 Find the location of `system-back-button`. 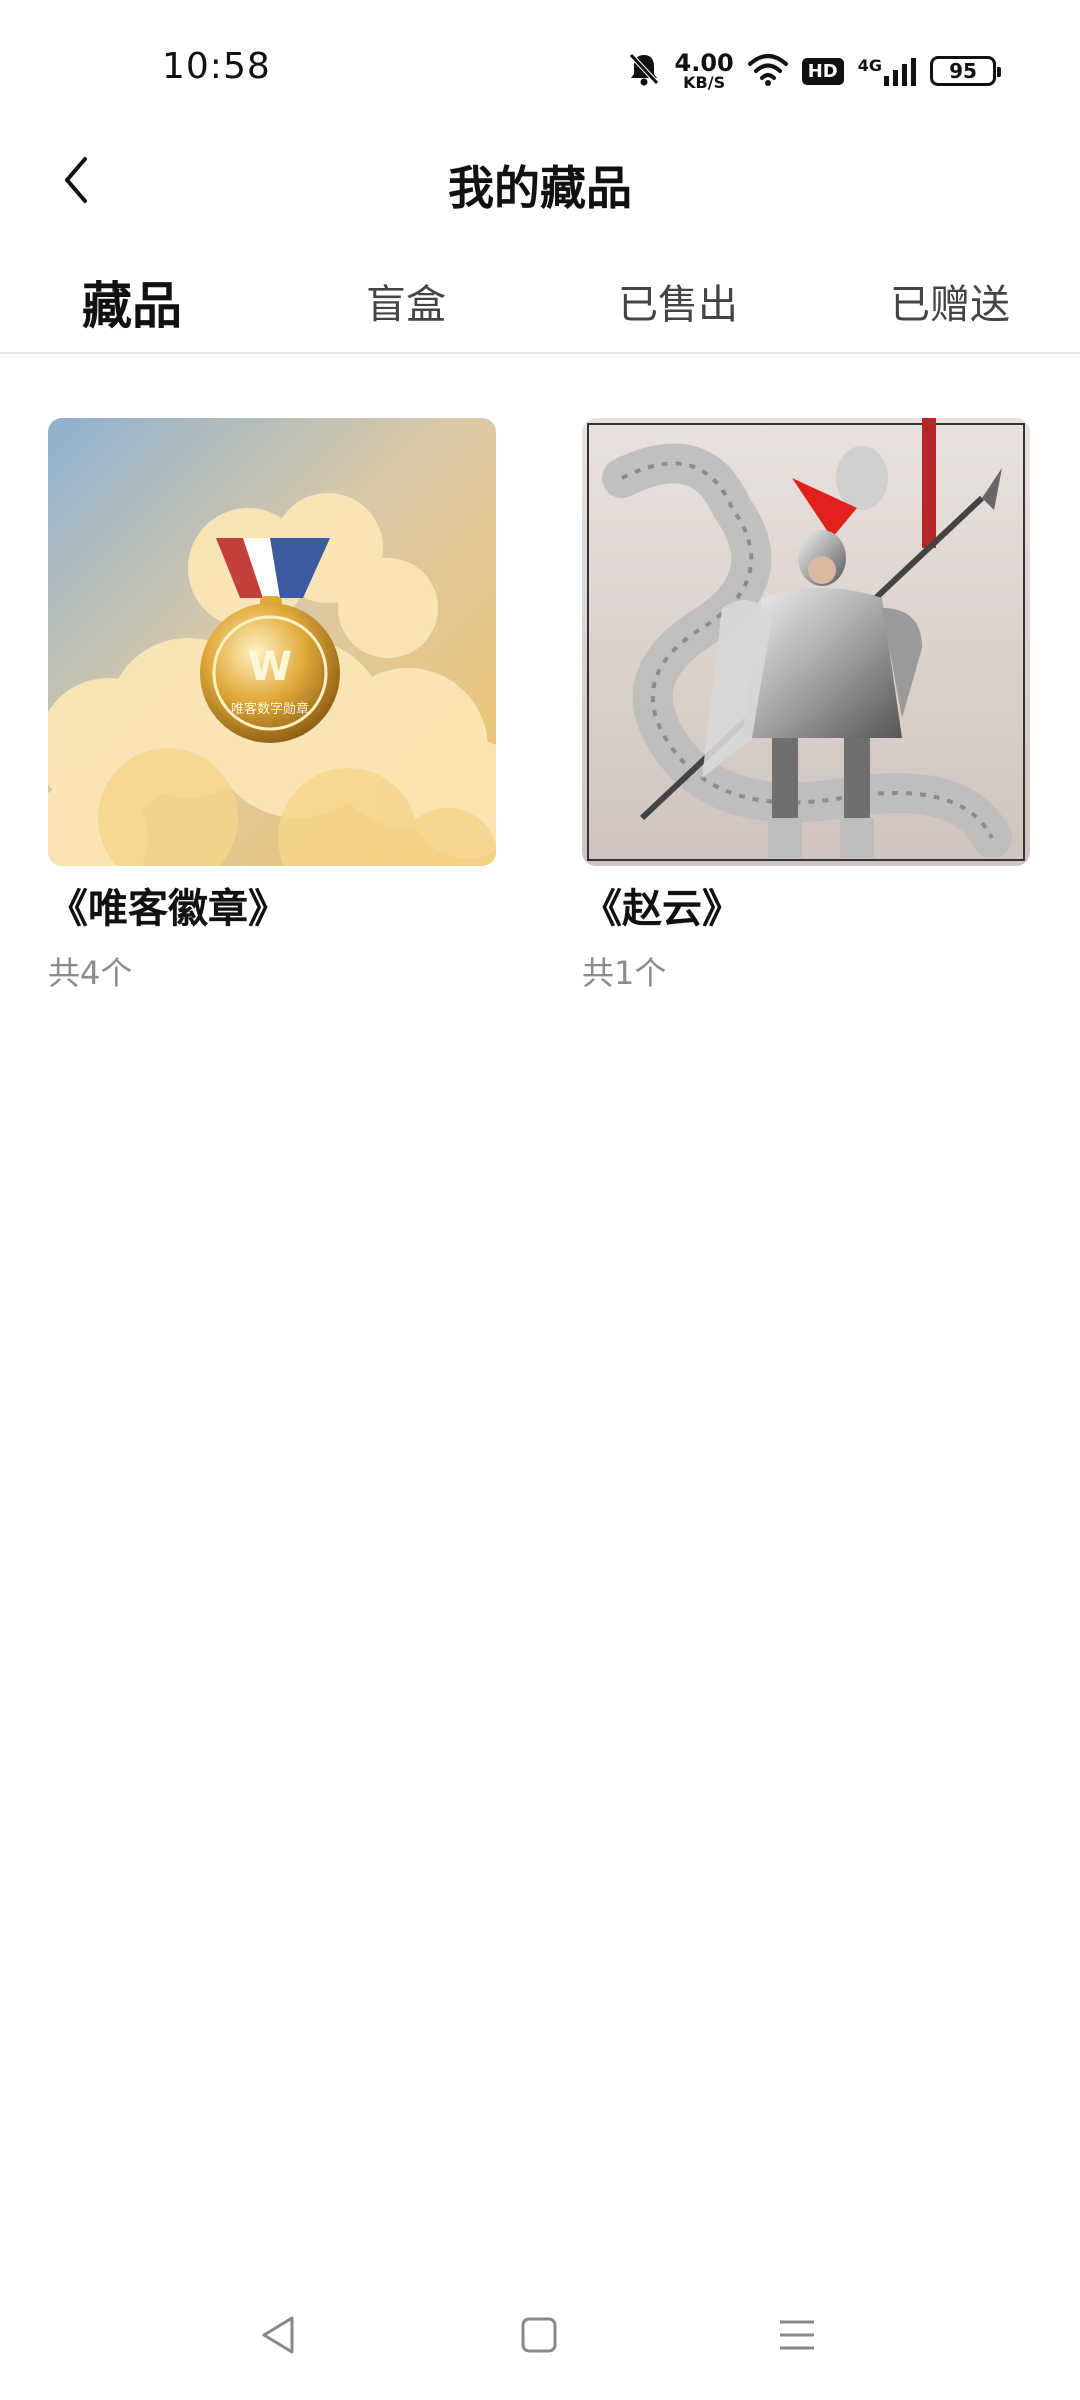

system-back-button is located at coordinates (279, 2335).